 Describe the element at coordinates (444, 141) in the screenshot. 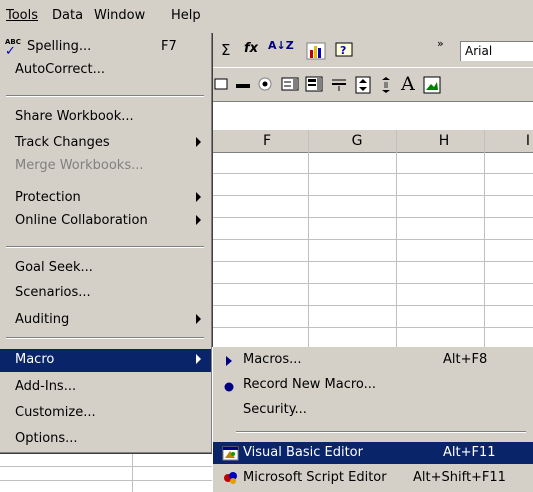

I see `column-header-h: H` at that location.